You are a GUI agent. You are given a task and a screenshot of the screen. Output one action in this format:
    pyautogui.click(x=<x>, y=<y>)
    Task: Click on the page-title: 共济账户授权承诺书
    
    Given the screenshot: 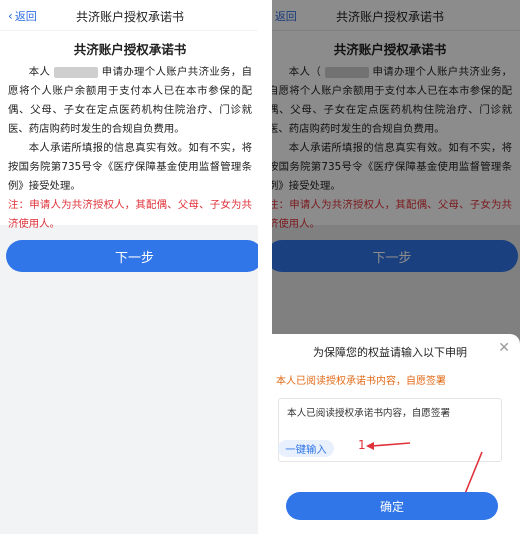 What is the action you would take?
    pyautogui.click(x=129, y=17)
    